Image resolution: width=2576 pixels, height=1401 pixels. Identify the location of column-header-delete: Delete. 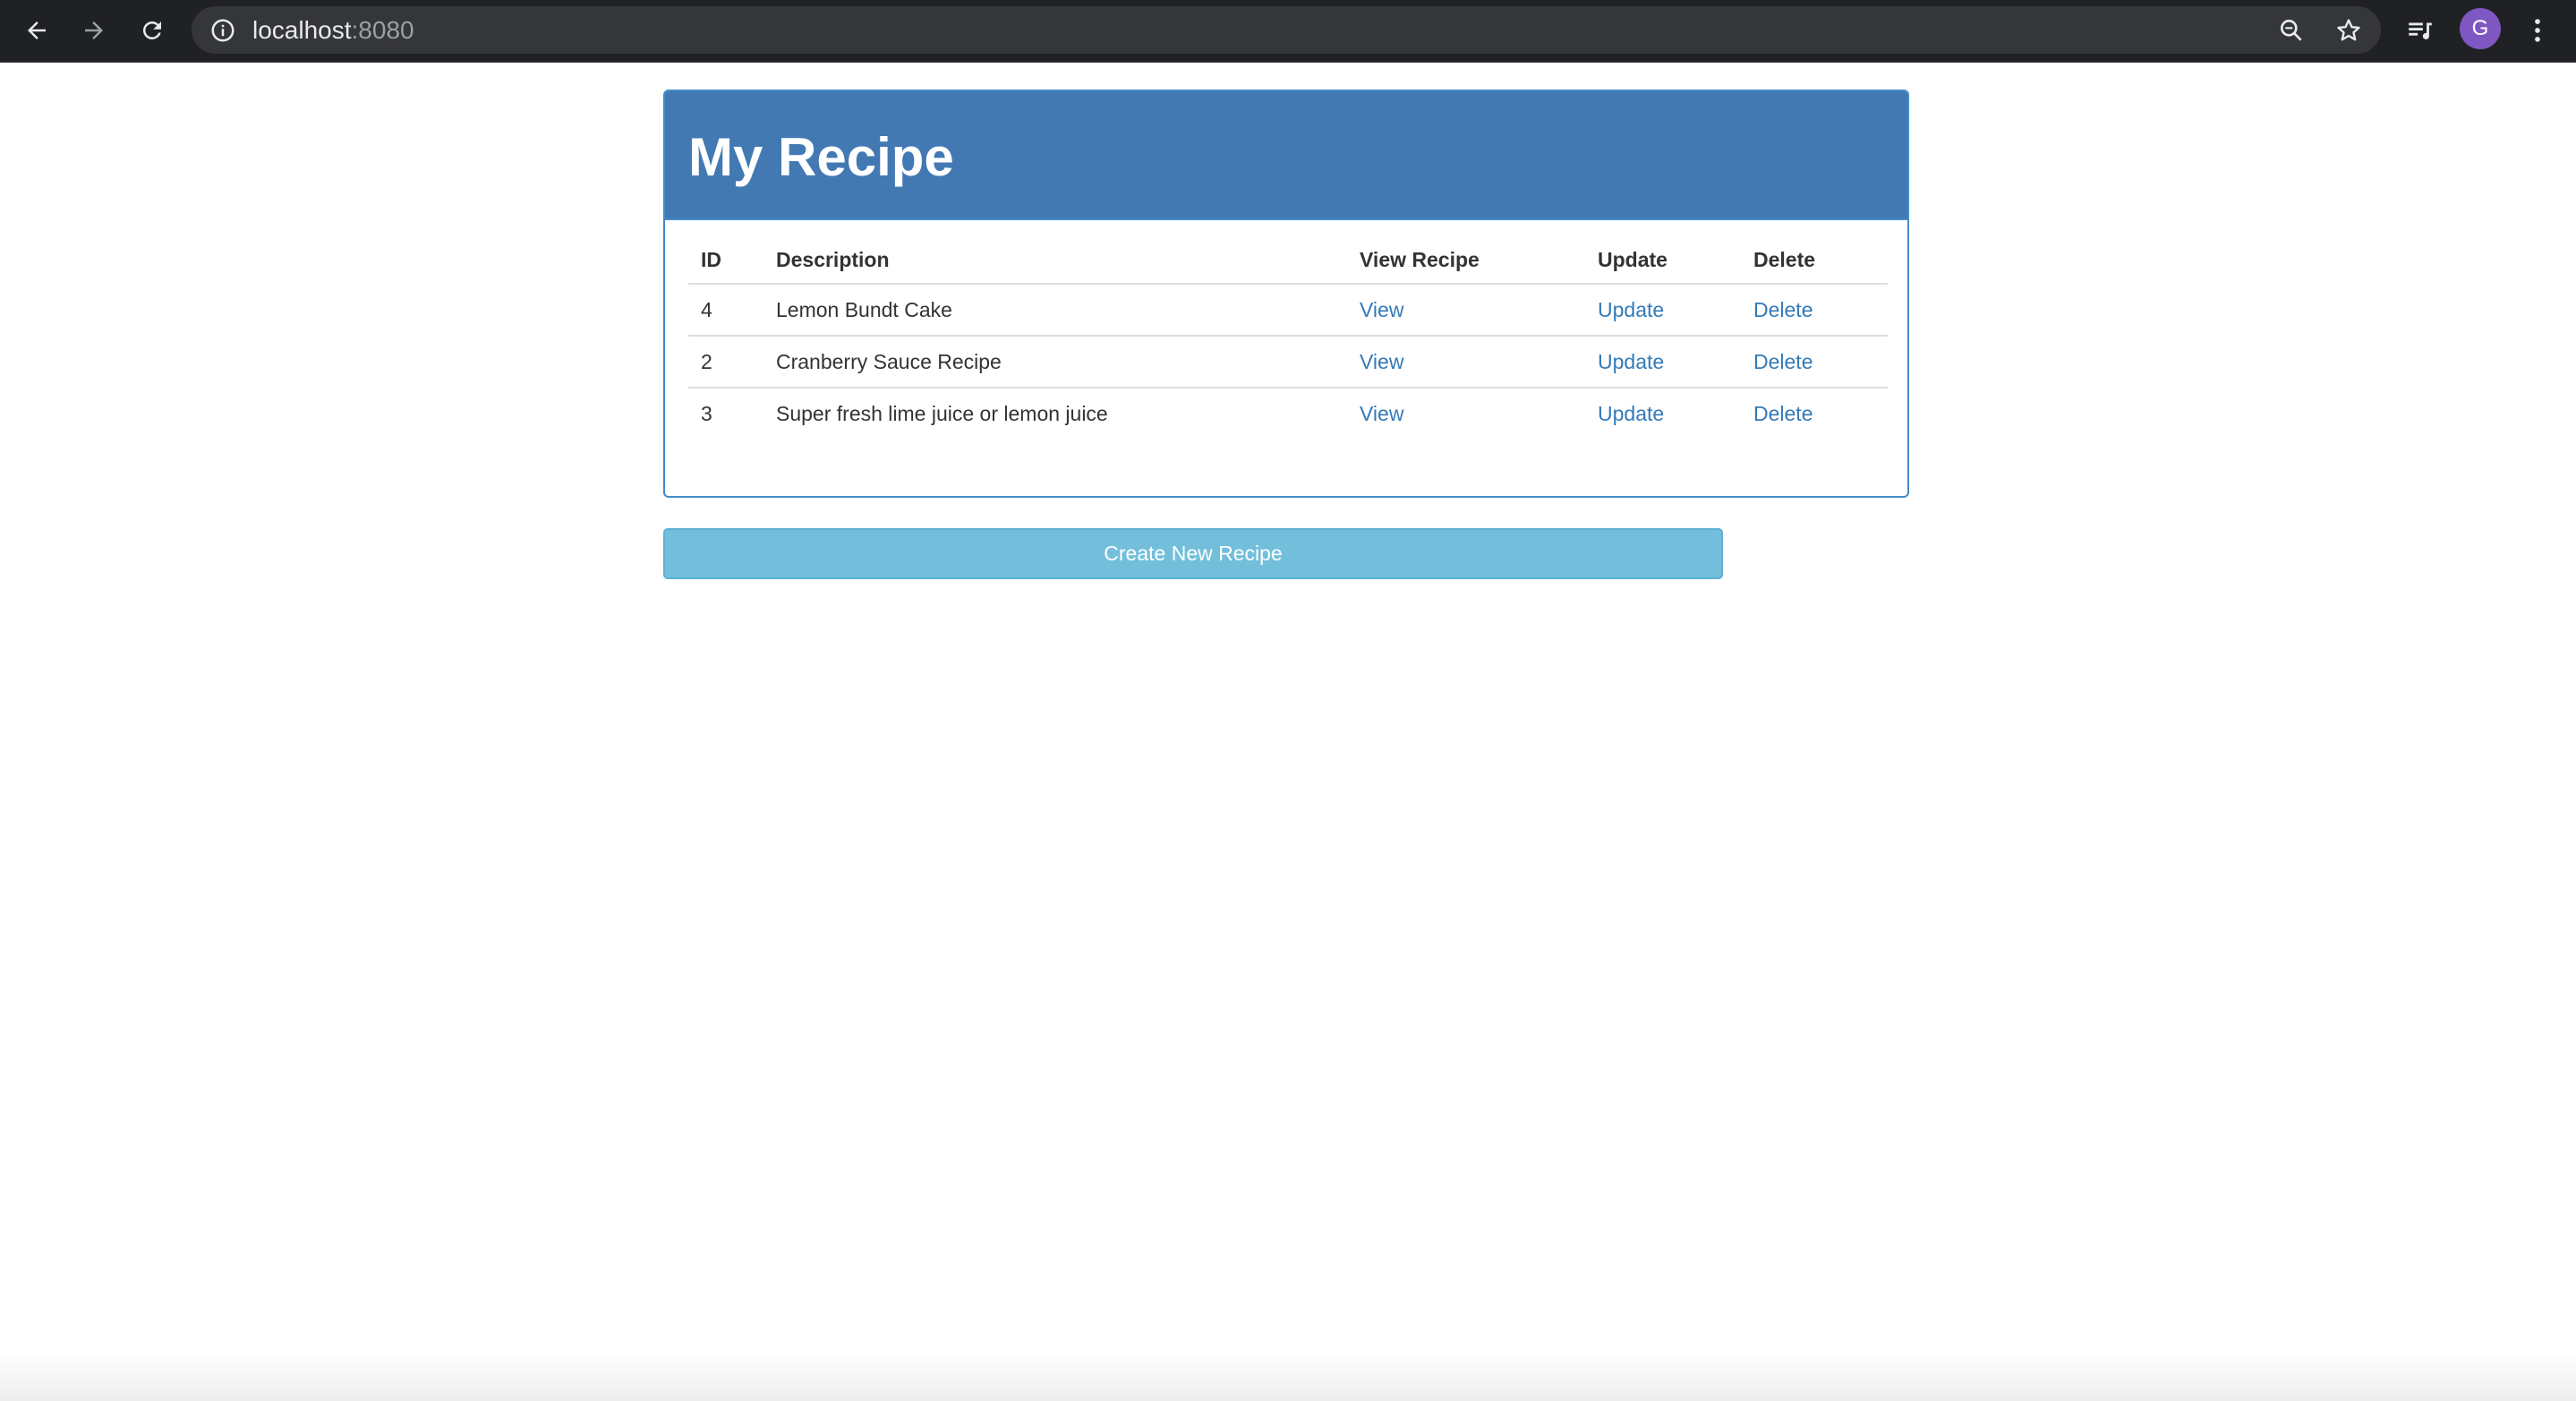
(1814, 260).